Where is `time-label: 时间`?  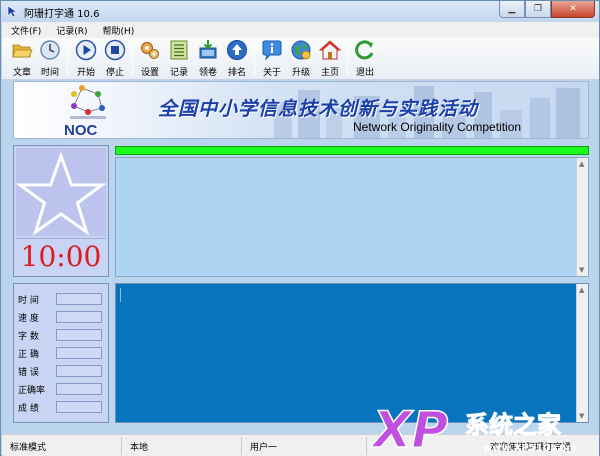 time-label: 时间 is located at coordinates (49, 73).